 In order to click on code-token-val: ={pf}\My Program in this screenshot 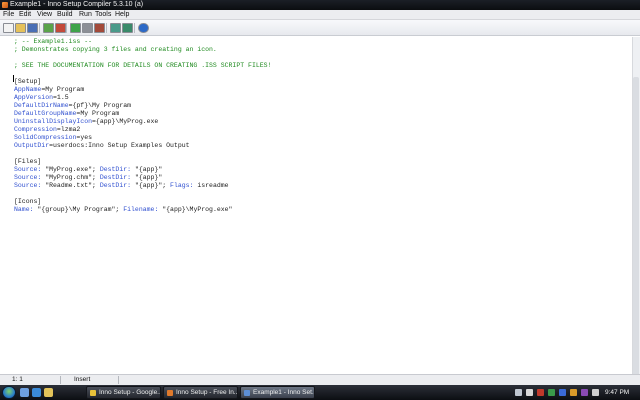, I will do `click(100, 105)`.